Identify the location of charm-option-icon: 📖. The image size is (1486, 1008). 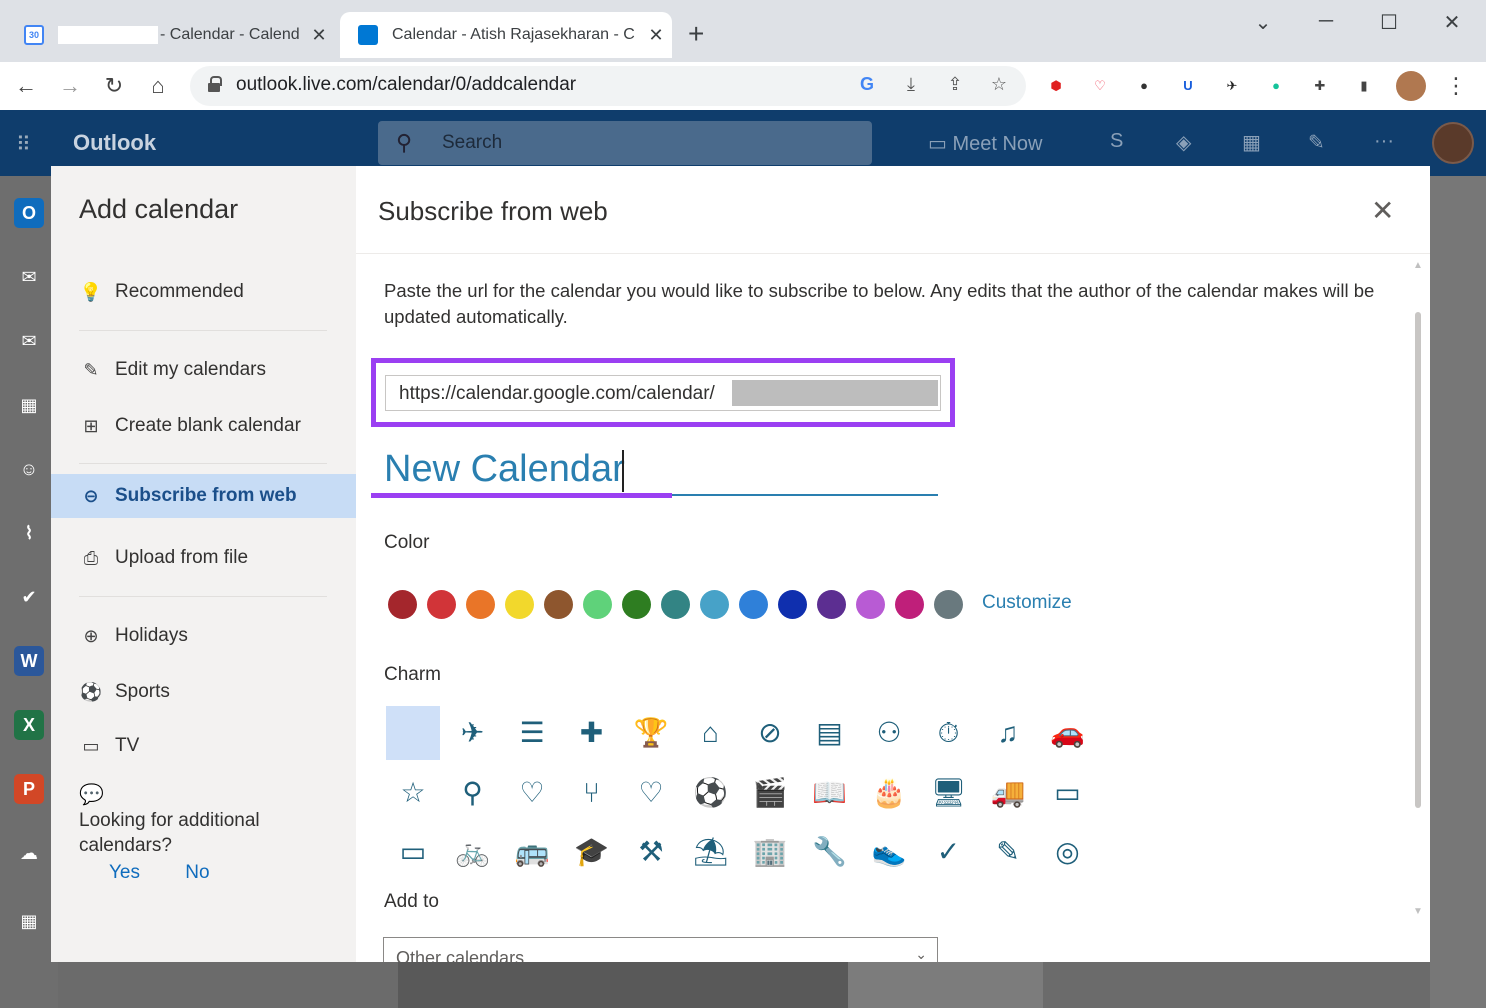
(830, 793).